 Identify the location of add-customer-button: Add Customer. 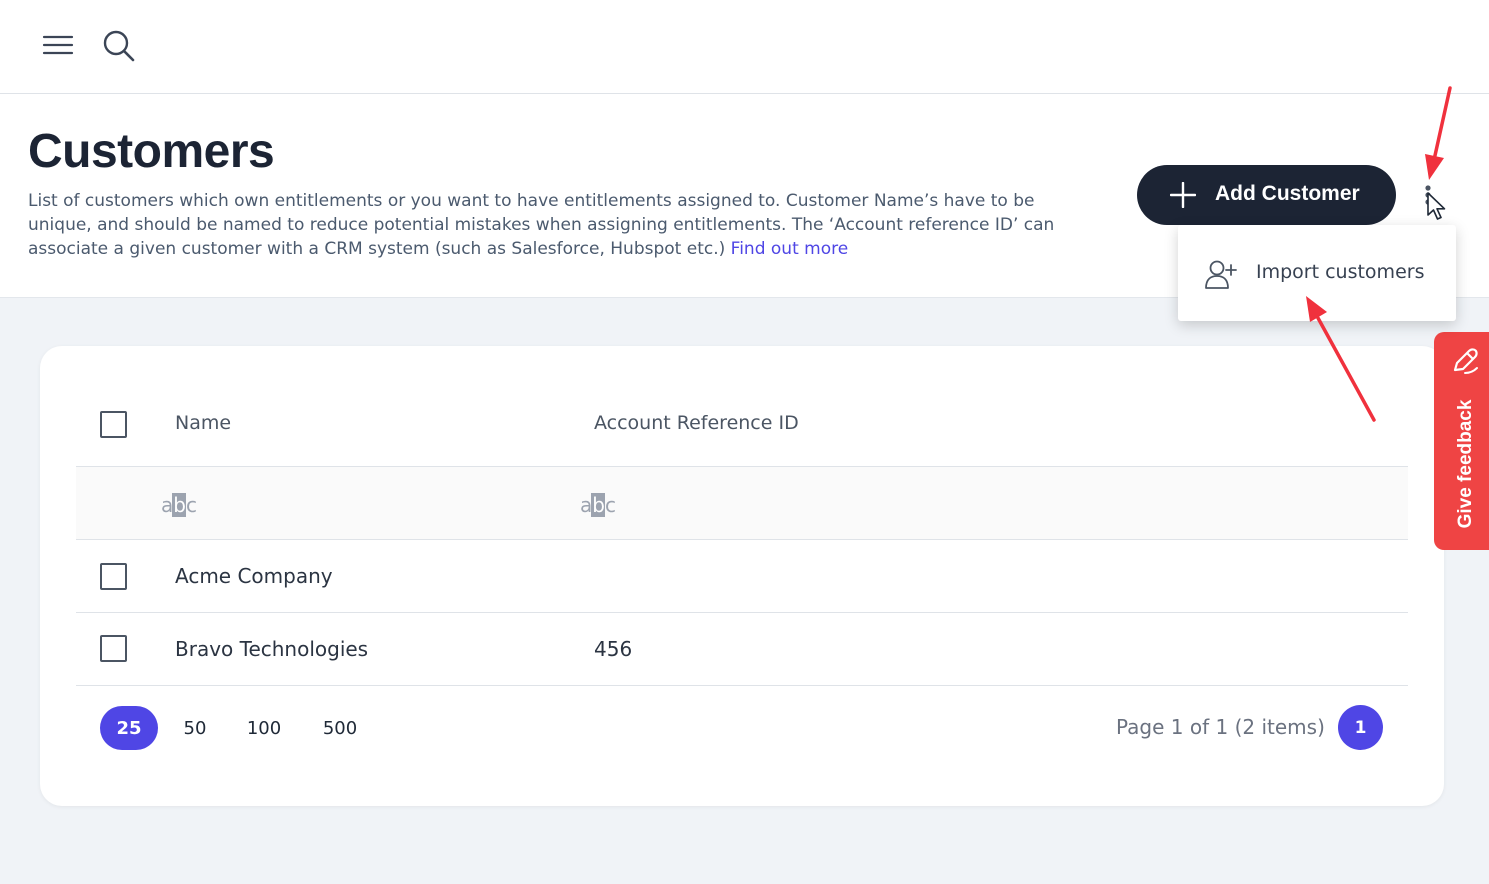
(1266, 195).